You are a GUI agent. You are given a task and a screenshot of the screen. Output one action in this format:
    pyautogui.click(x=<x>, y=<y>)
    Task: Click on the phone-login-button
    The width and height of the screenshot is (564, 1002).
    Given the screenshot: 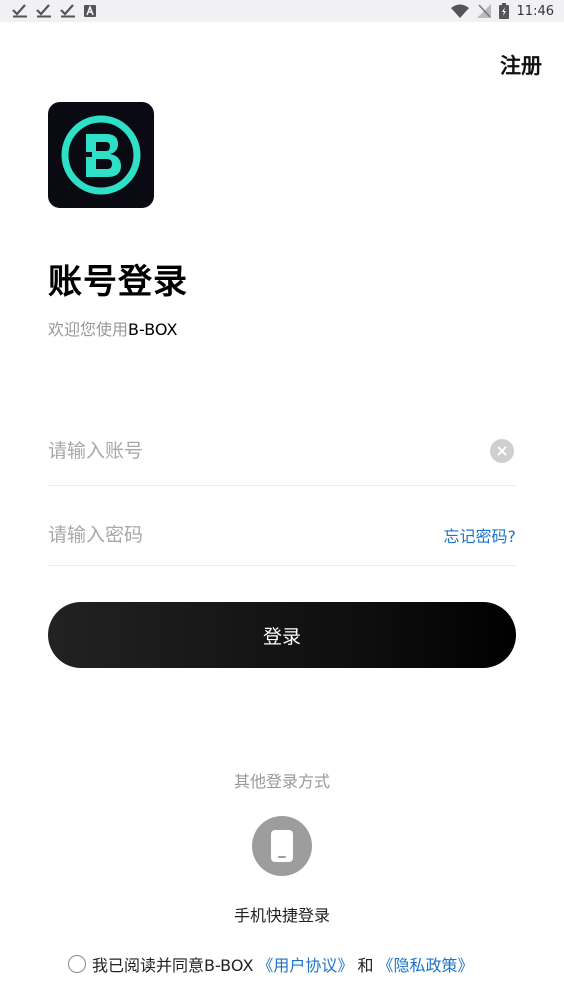 What is the action you would take?
    pyautogui.click(x=282, y=846)
    